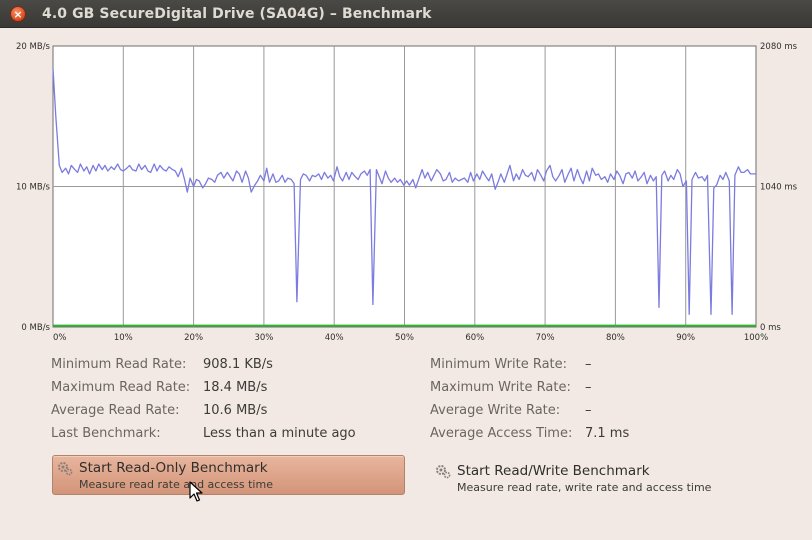  Describe the element at coordinates (60, 338) in the screenshot. I see `x-axis-tick-label: 0%` at that location.